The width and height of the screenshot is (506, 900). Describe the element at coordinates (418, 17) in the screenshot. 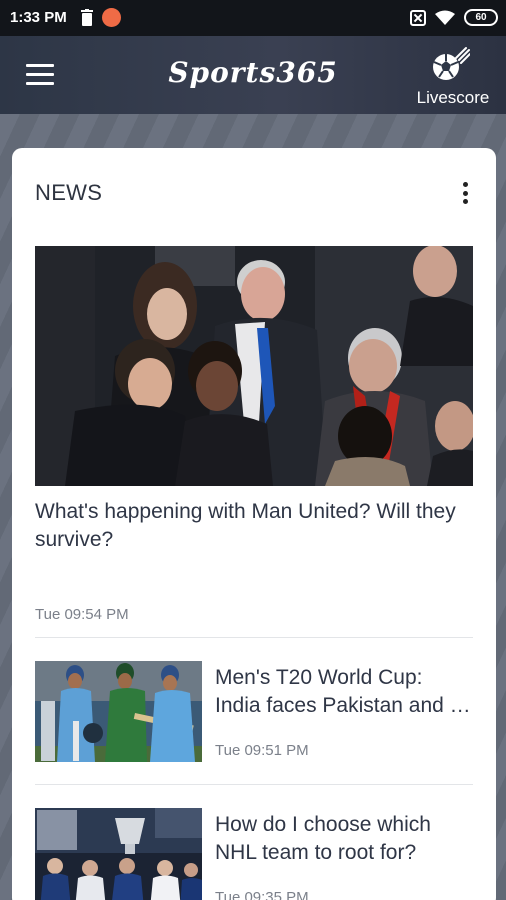

I see `sim-icon` at that location.